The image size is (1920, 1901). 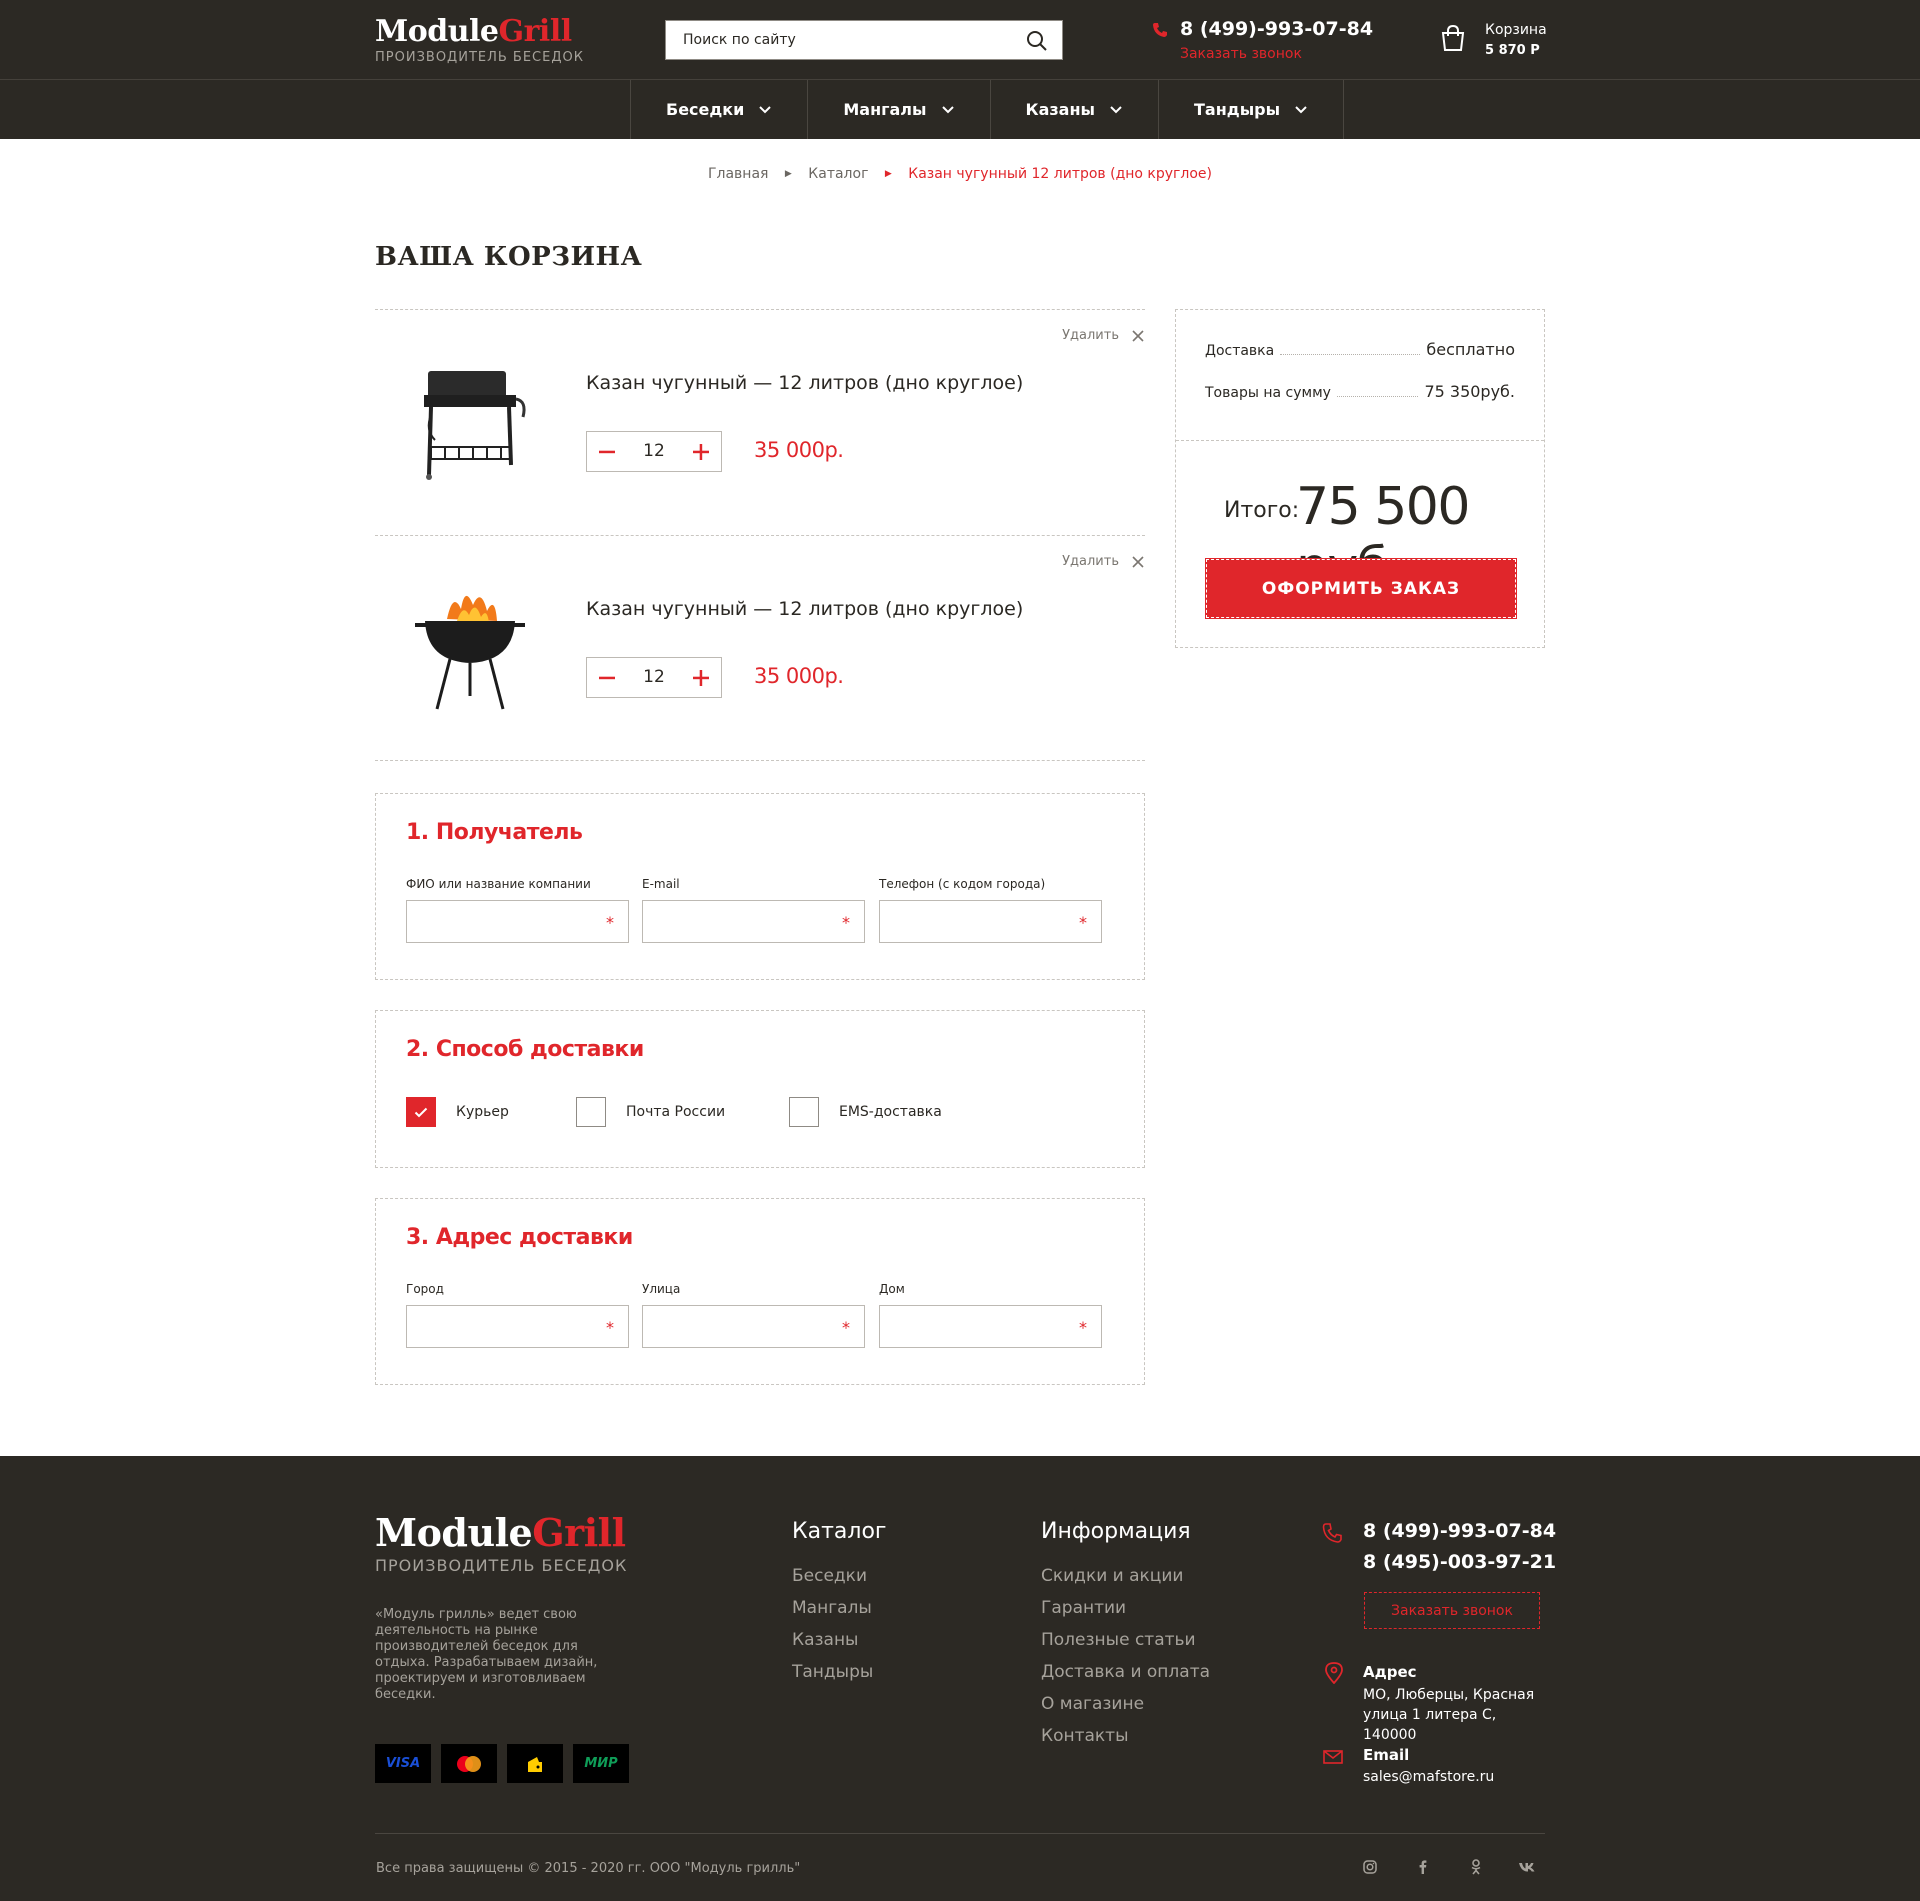 I want to click on logo: ModuleGrill, so click(x=473, y=32).